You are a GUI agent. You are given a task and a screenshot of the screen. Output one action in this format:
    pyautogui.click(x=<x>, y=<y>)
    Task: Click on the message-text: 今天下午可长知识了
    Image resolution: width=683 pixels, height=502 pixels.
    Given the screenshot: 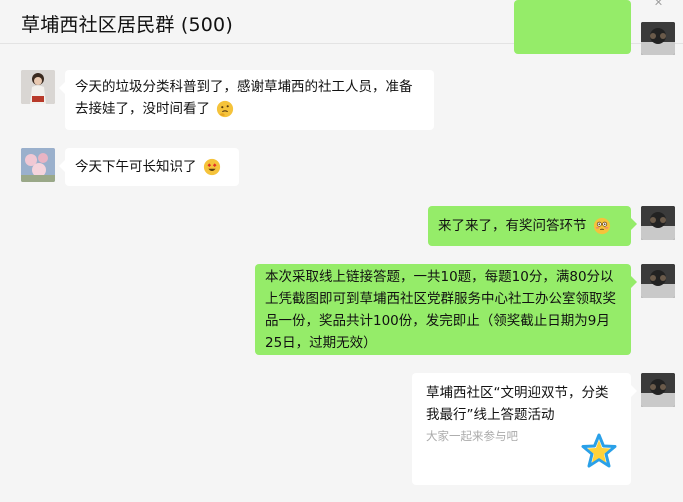 What is the action you would take?
    pyautogui.click(x=136, y=167)
    